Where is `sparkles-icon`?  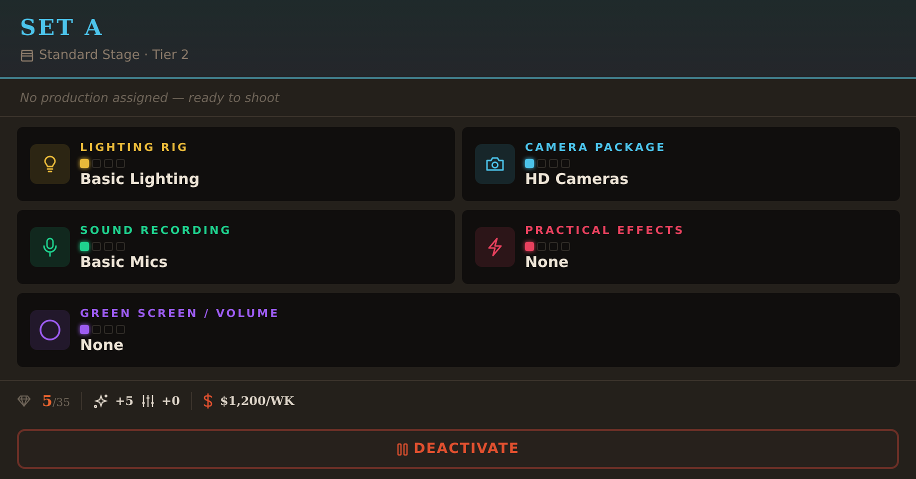
sparkles-icon is located at coordinates (100, 401).